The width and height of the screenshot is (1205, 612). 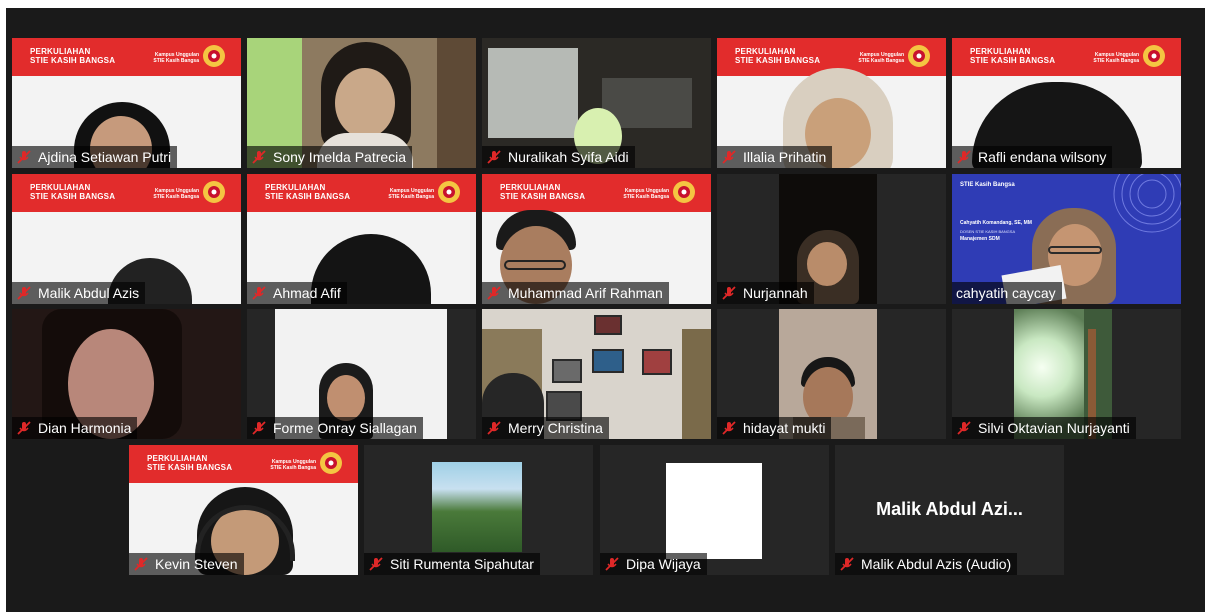 What do you see at coordinates (785, 157) in the screenshot?
I see `participant-name: Illalia Prihatin` at bounding box center [785, 157].